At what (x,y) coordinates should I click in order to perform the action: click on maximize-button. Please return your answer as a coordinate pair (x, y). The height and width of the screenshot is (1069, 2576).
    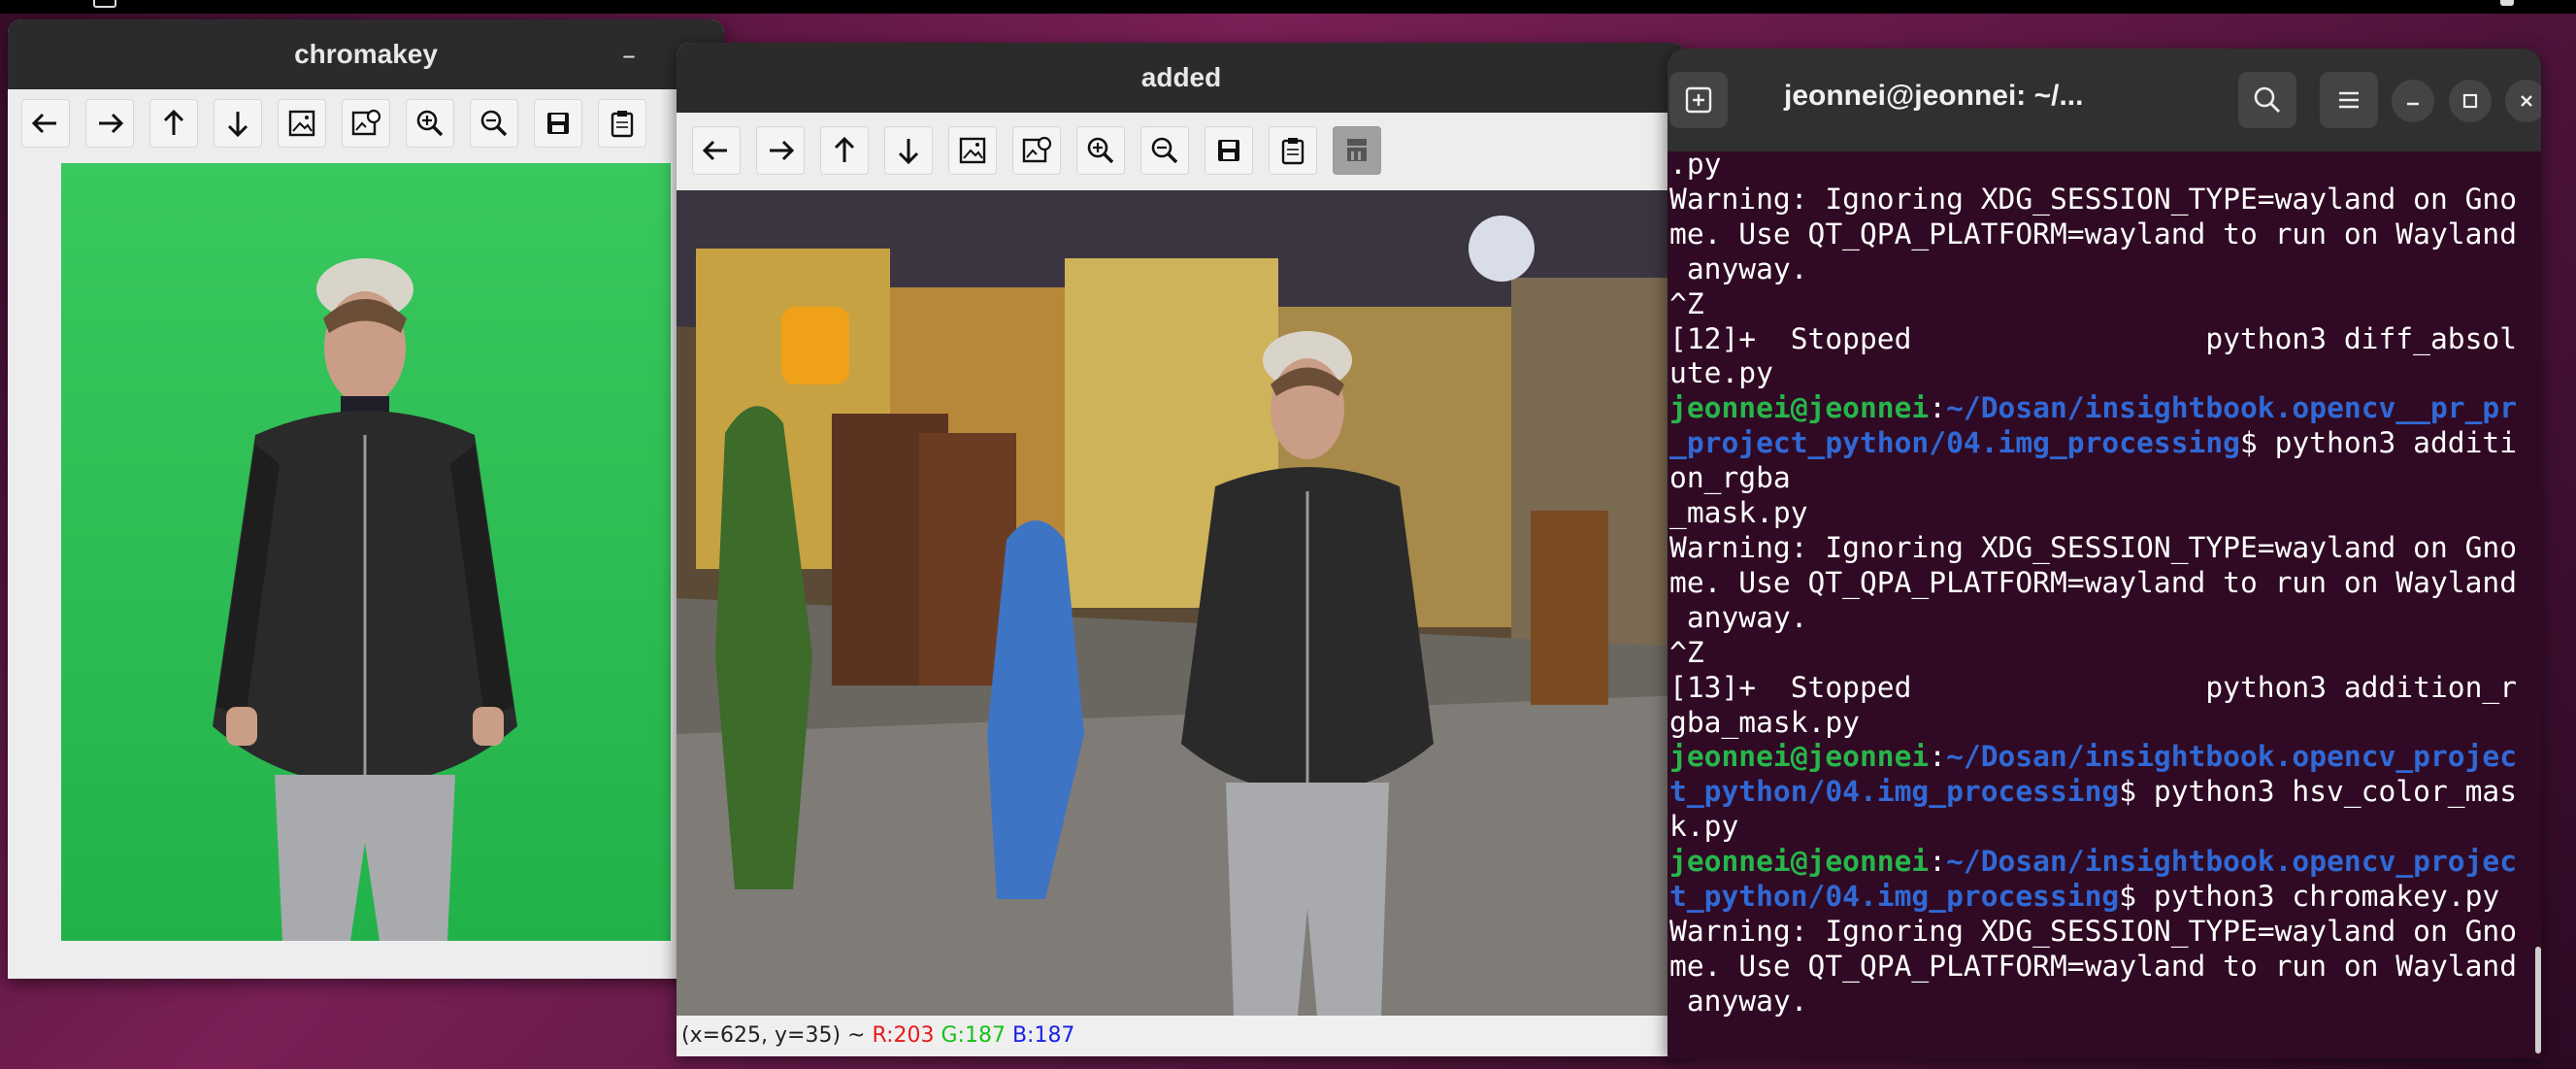
    Looking at the image, I should click on (2470, 101).